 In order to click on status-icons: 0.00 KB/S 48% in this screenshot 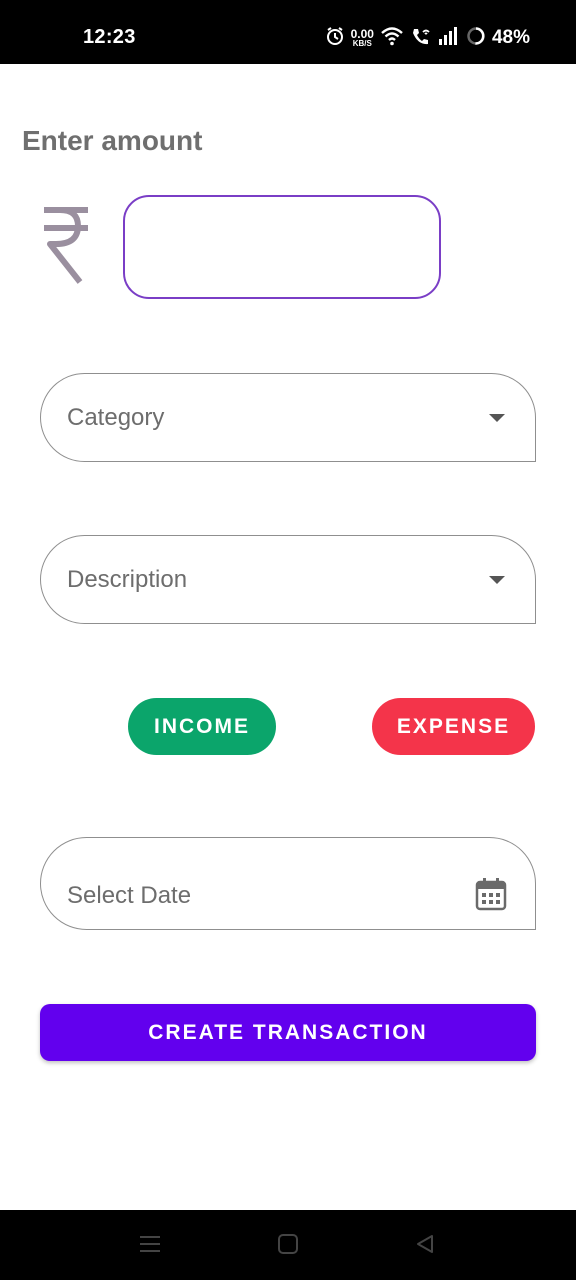, I will do `click(427, 38)`.